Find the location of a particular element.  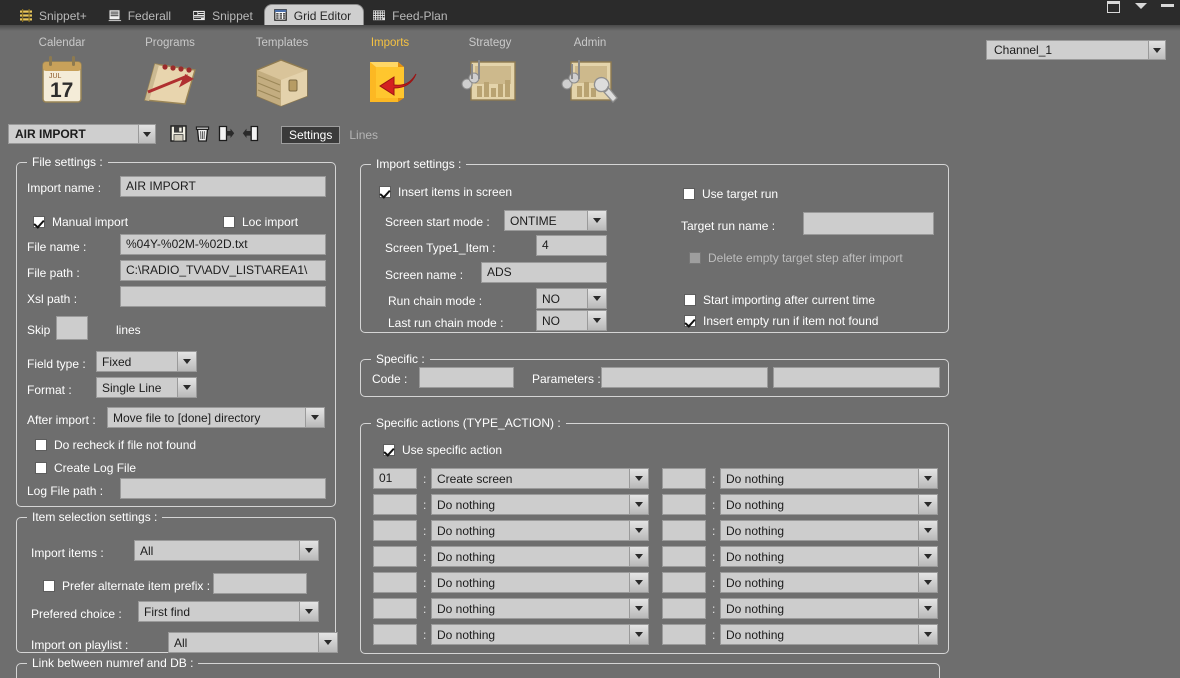

insert-empty-run-checkbox: Insert empty run if item not found is located at coordinates (781, 321).